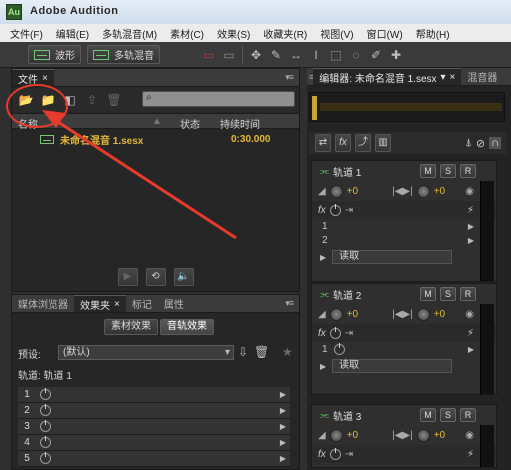 Image resolution: width=511 pixels, height=470 pixels. I want to click on annotation-arrow, so click(139, 175).